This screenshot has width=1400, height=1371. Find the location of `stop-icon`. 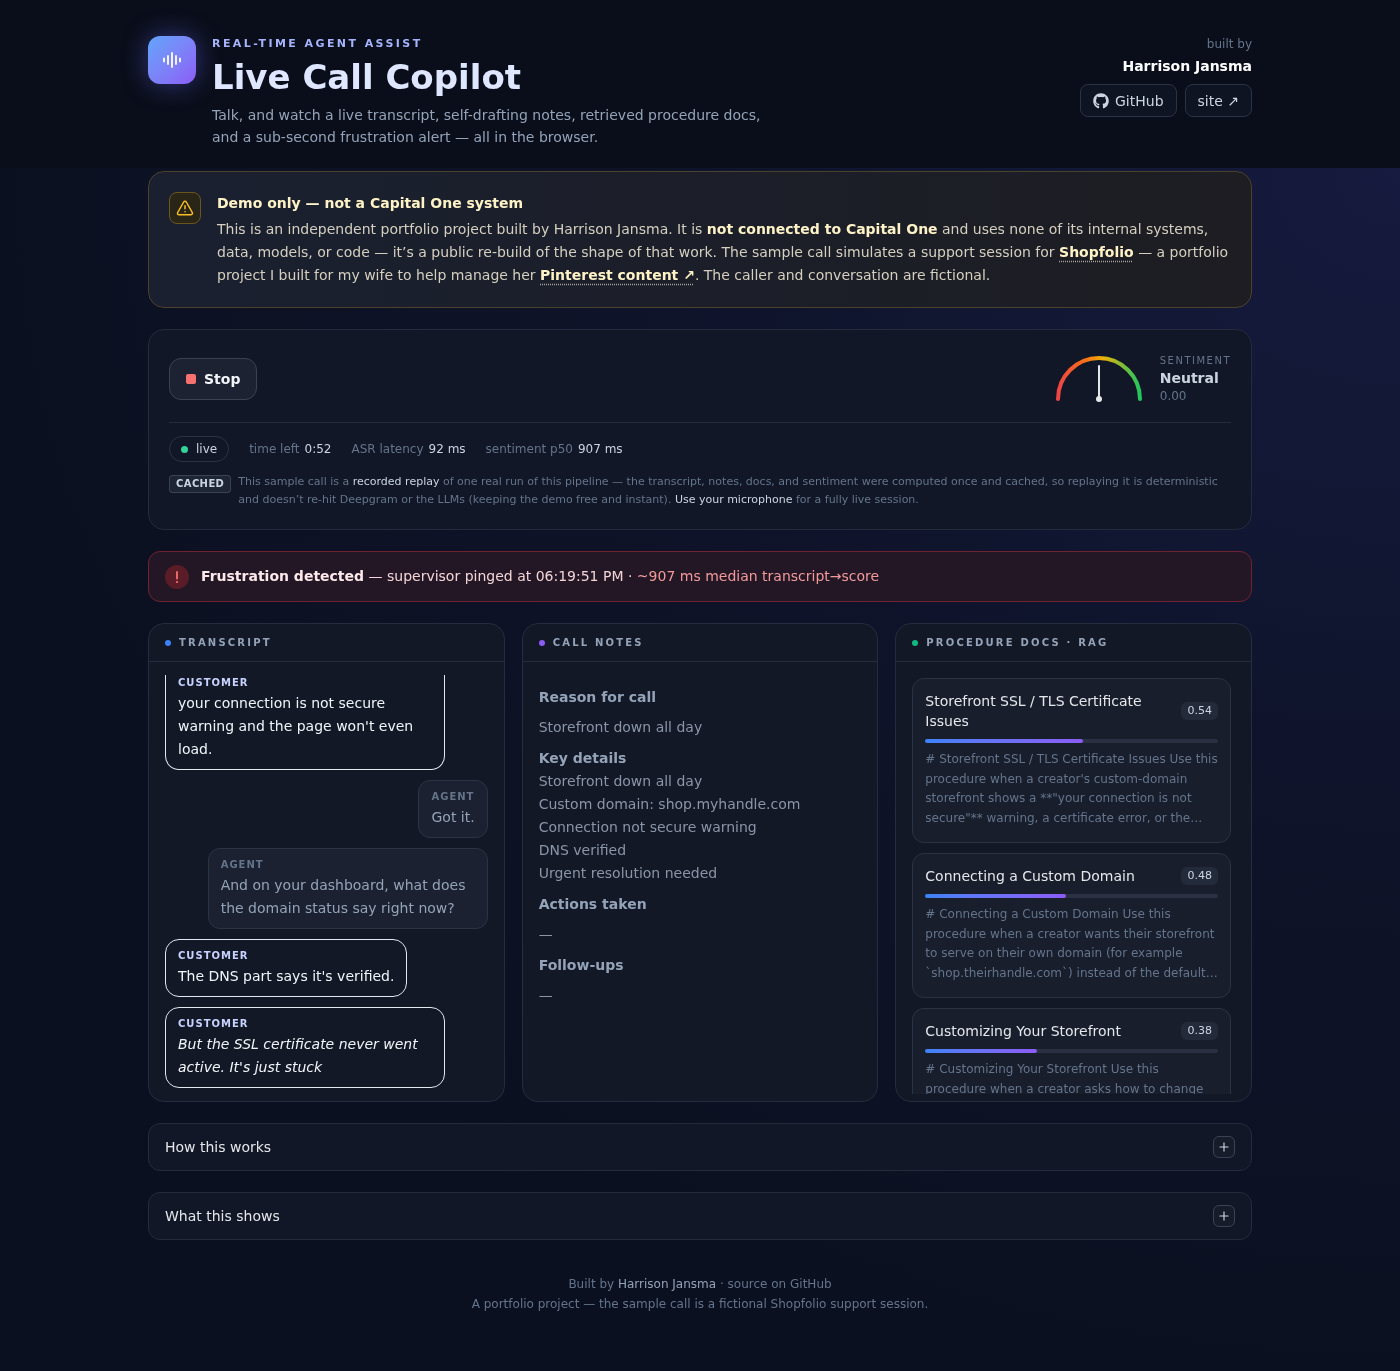

stop-icon is located at coordinates (191, 379).